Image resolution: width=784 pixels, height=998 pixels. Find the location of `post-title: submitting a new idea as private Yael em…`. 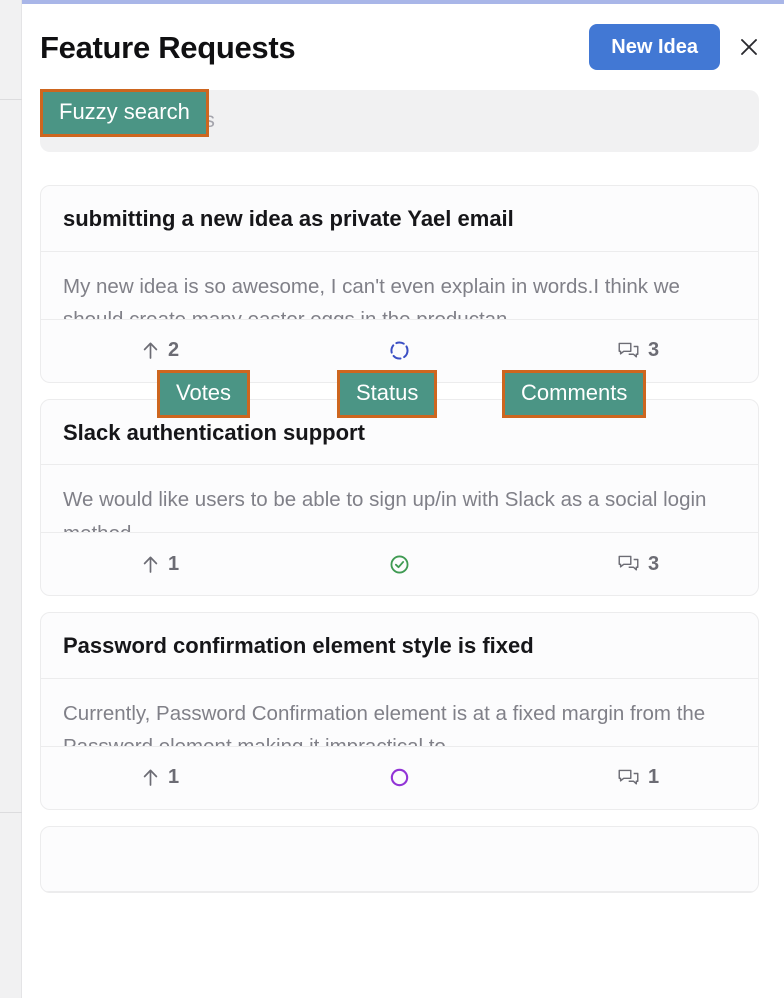

post-title: submitting a new idea as private Yael em… is located at coordinates (399, 219).